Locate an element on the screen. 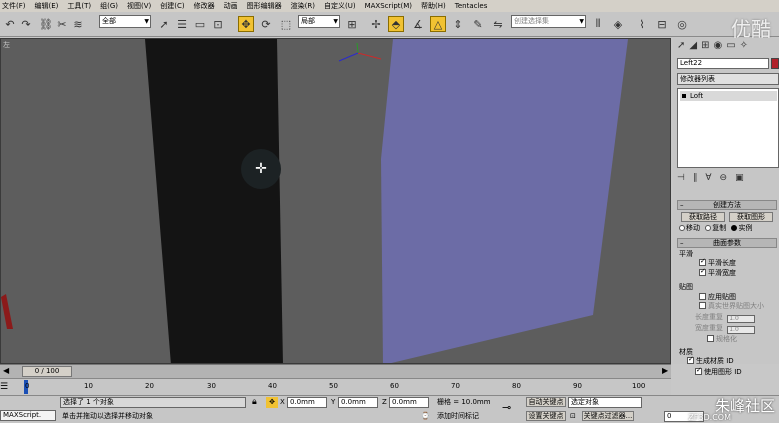 This screenshot has height=423, width=779. prev-frame-icon: ◀ is located at coordinates (6, 370).